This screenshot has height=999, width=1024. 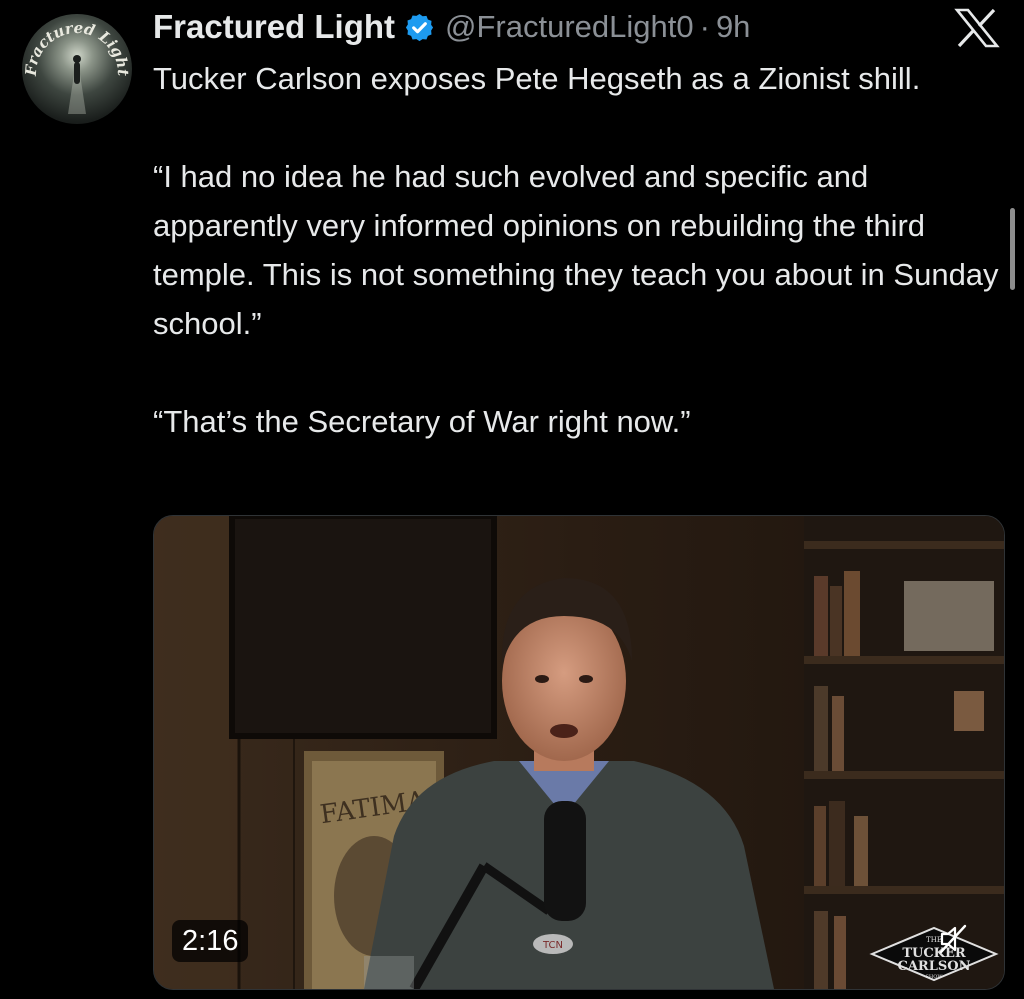 I want to click on author-name: Fractured Light, so click(x=274, y=27).